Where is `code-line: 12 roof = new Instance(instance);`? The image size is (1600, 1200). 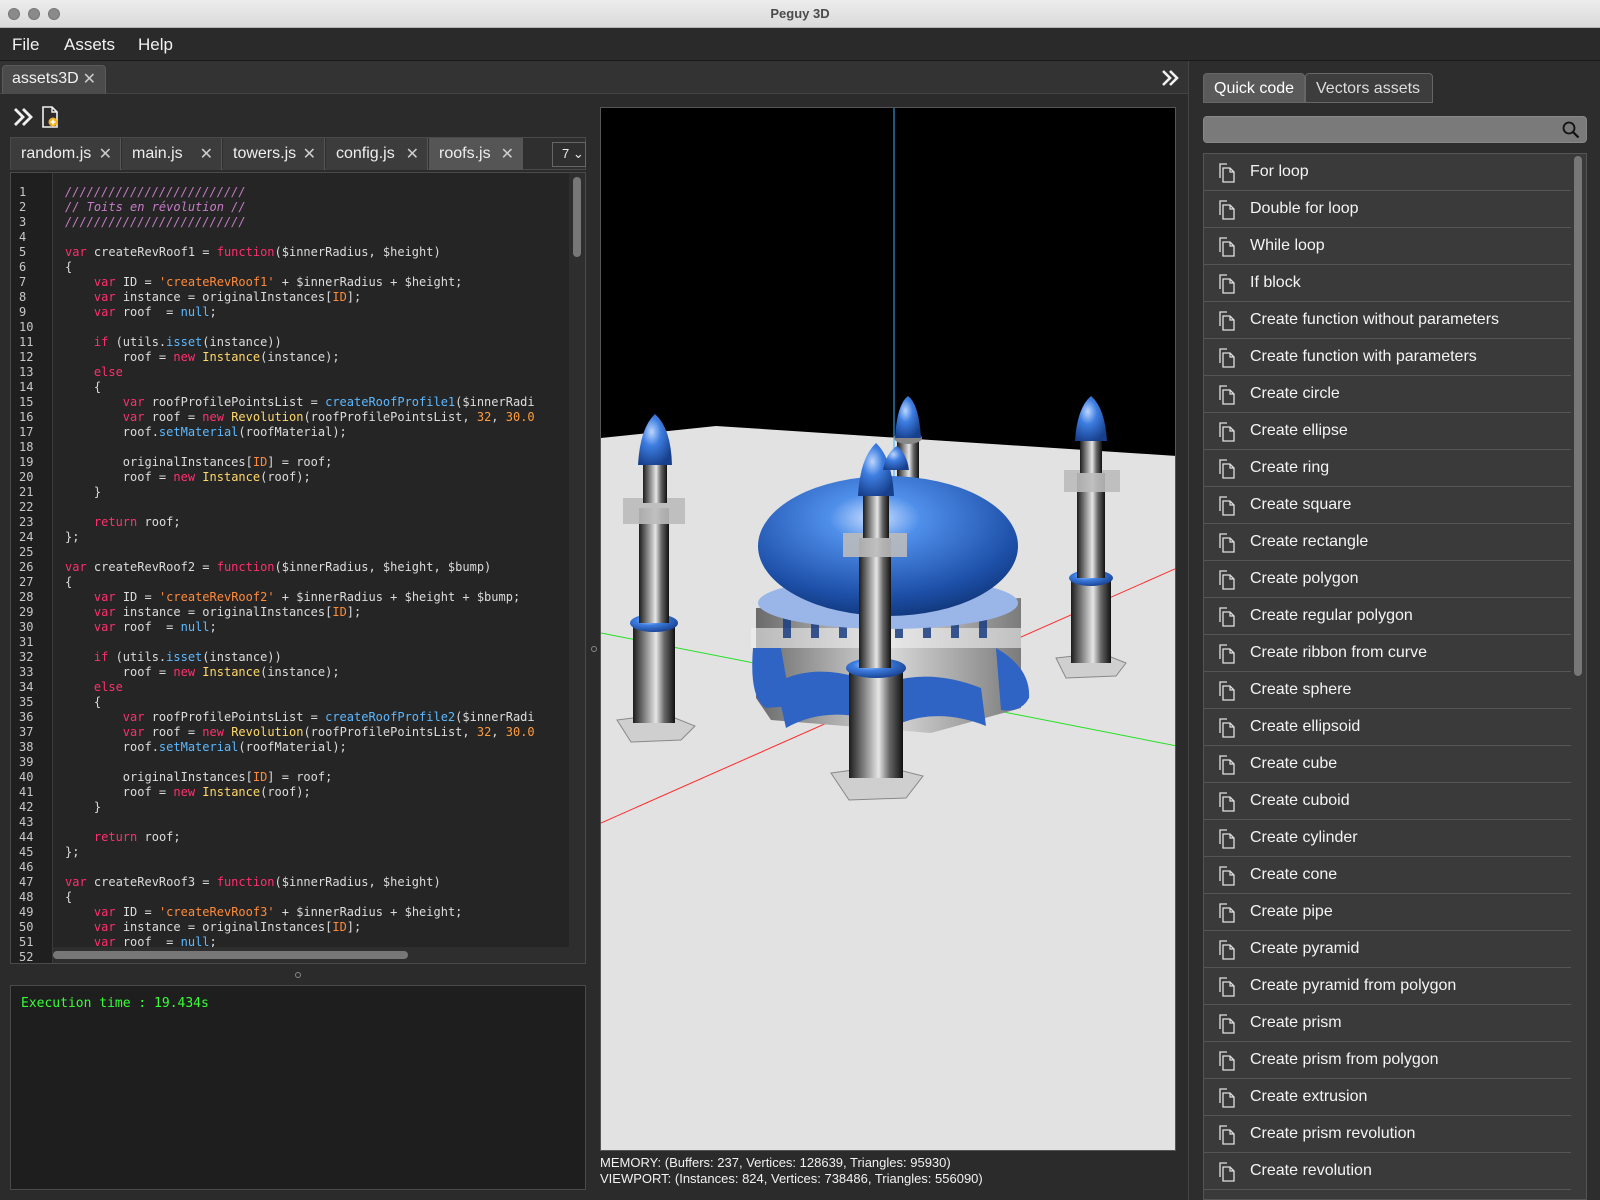
code-line: 12 roof = new Instance(instance); is located at coordinates (298, 357).